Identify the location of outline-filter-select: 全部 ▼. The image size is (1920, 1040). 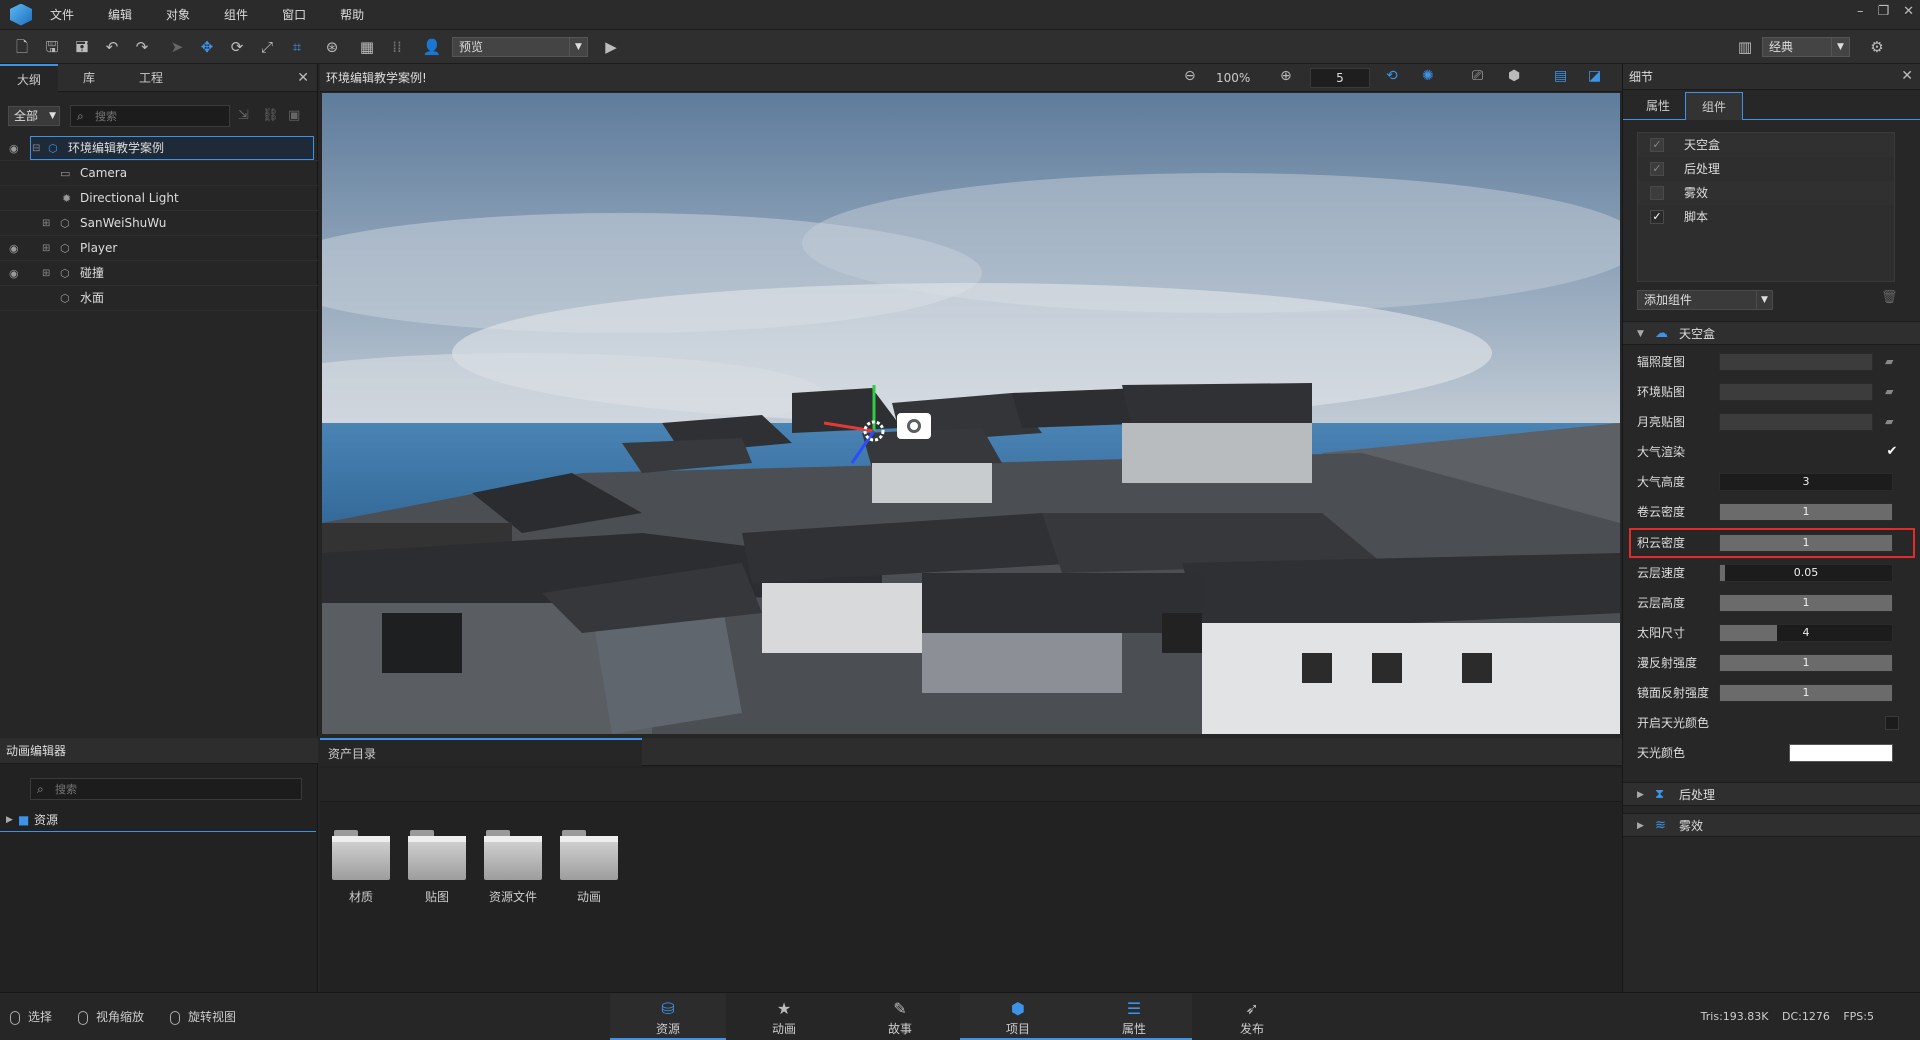
(34, 116).